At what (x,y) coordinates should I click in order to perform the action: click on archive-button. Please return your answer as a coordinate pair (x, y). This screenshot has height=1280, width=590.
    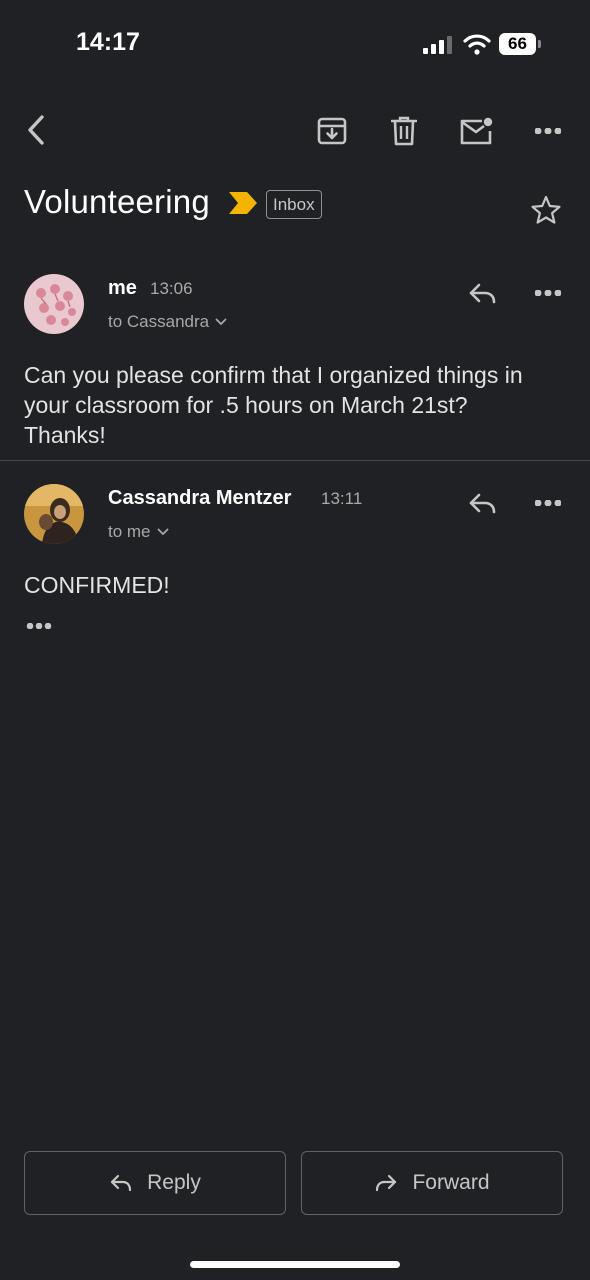
    Looking at the image, I should click on (332, 131).